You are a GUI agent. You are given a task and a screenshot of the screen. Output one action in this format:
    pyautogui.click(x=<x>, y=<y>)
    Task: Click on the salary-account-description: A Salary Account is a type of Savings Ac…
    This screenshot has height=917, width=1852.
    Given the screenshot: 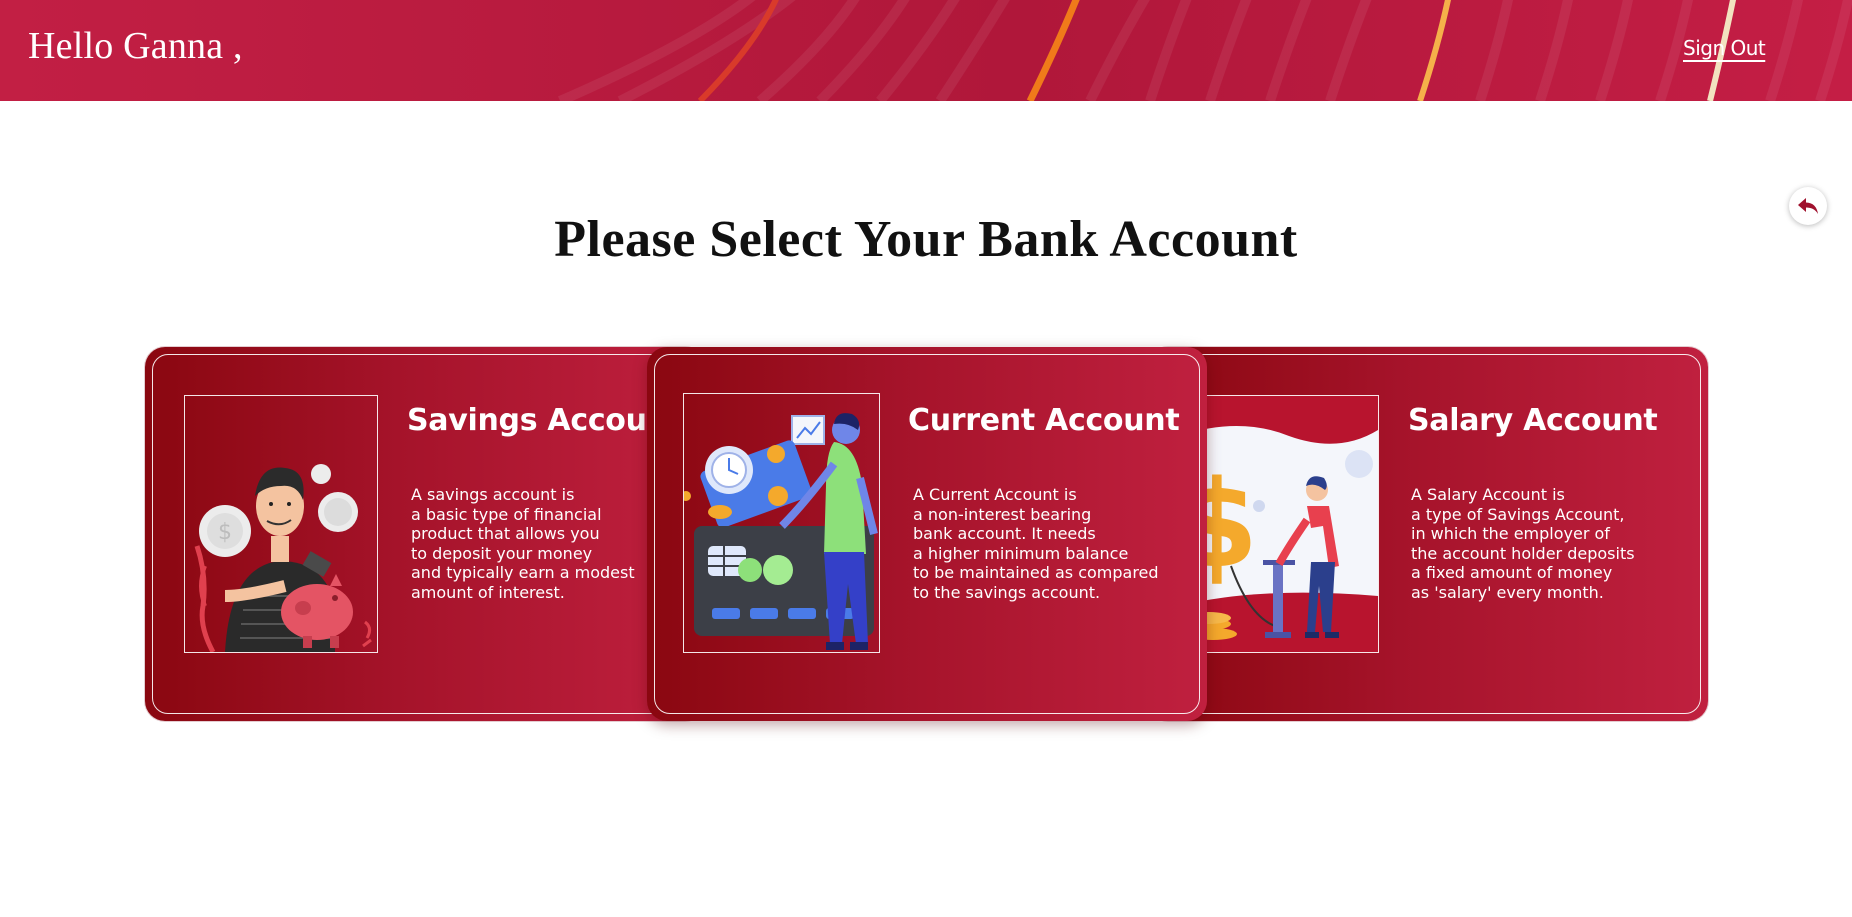 What is the action you would take?
    pyautogui.click(x=1523, y=543)
    